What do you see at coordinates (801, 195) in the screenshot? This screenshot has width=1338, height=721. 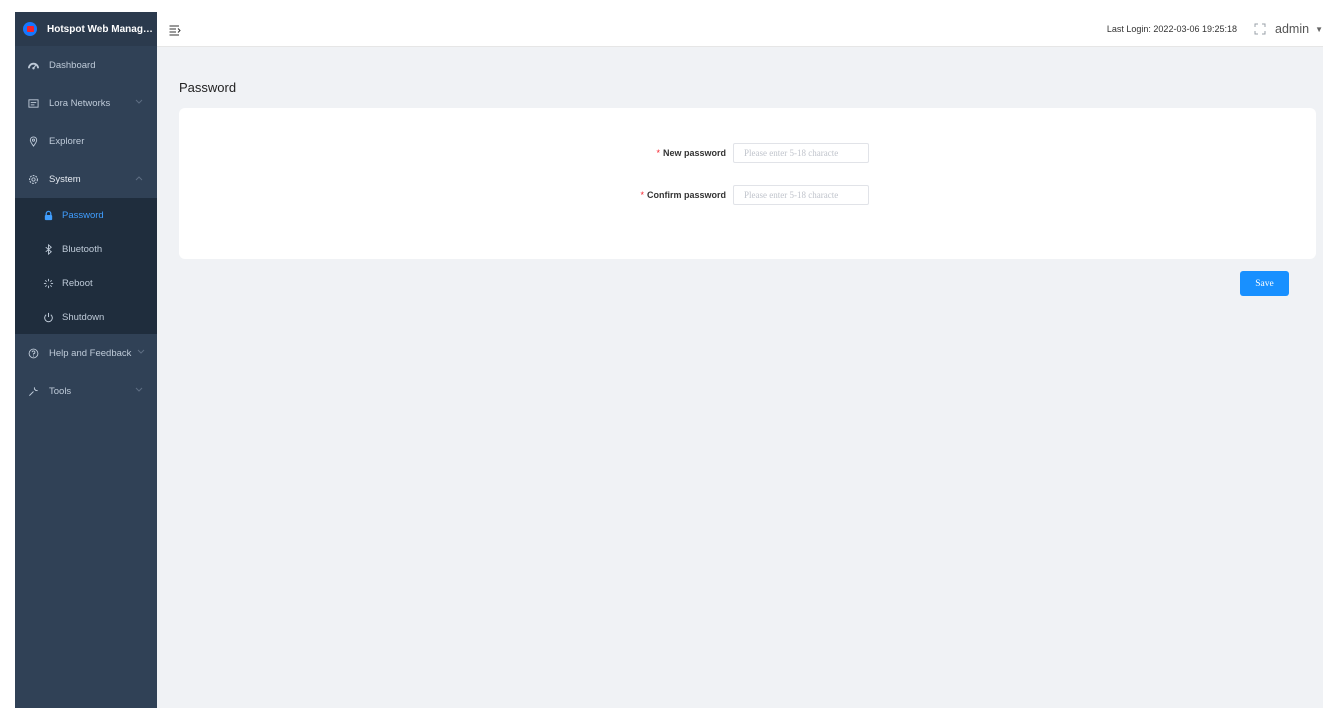 I see `confirm-password-input` at bounding box center [801, 195].